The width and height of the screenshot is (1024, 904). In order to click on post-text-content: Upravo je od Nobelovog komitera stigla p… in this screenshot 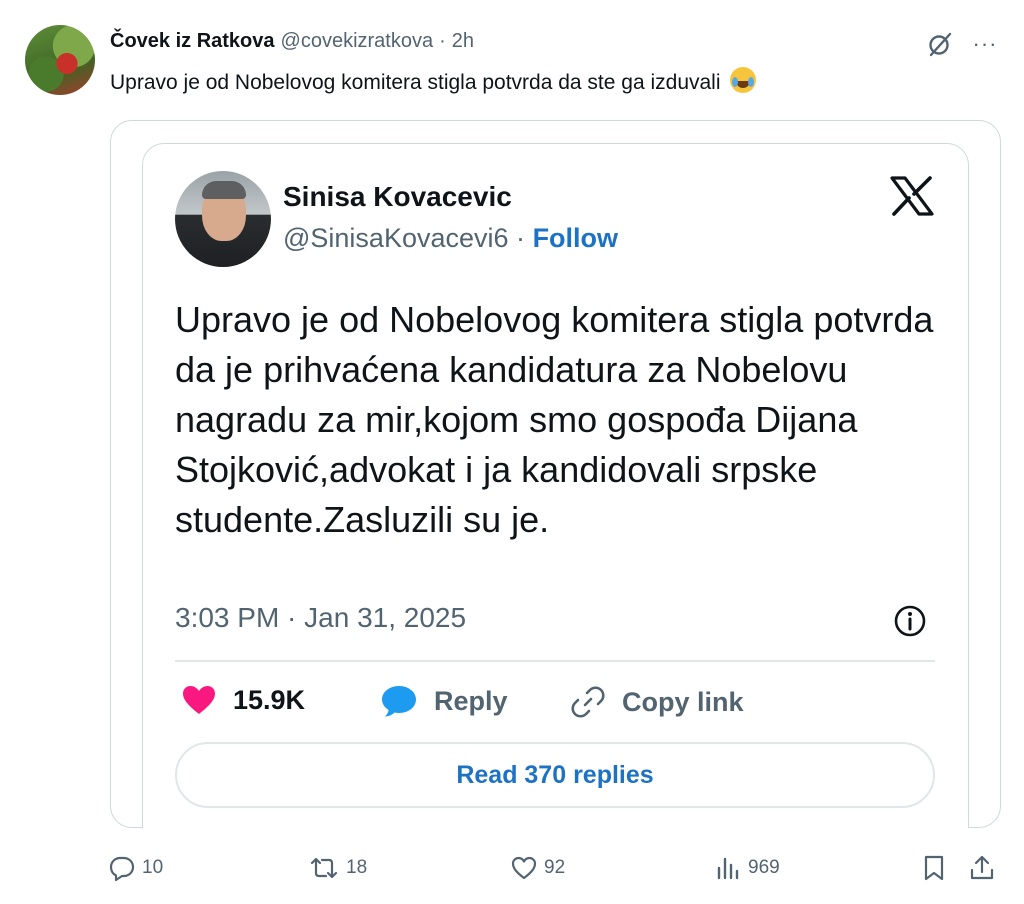, I will do `click(415, 82)`.